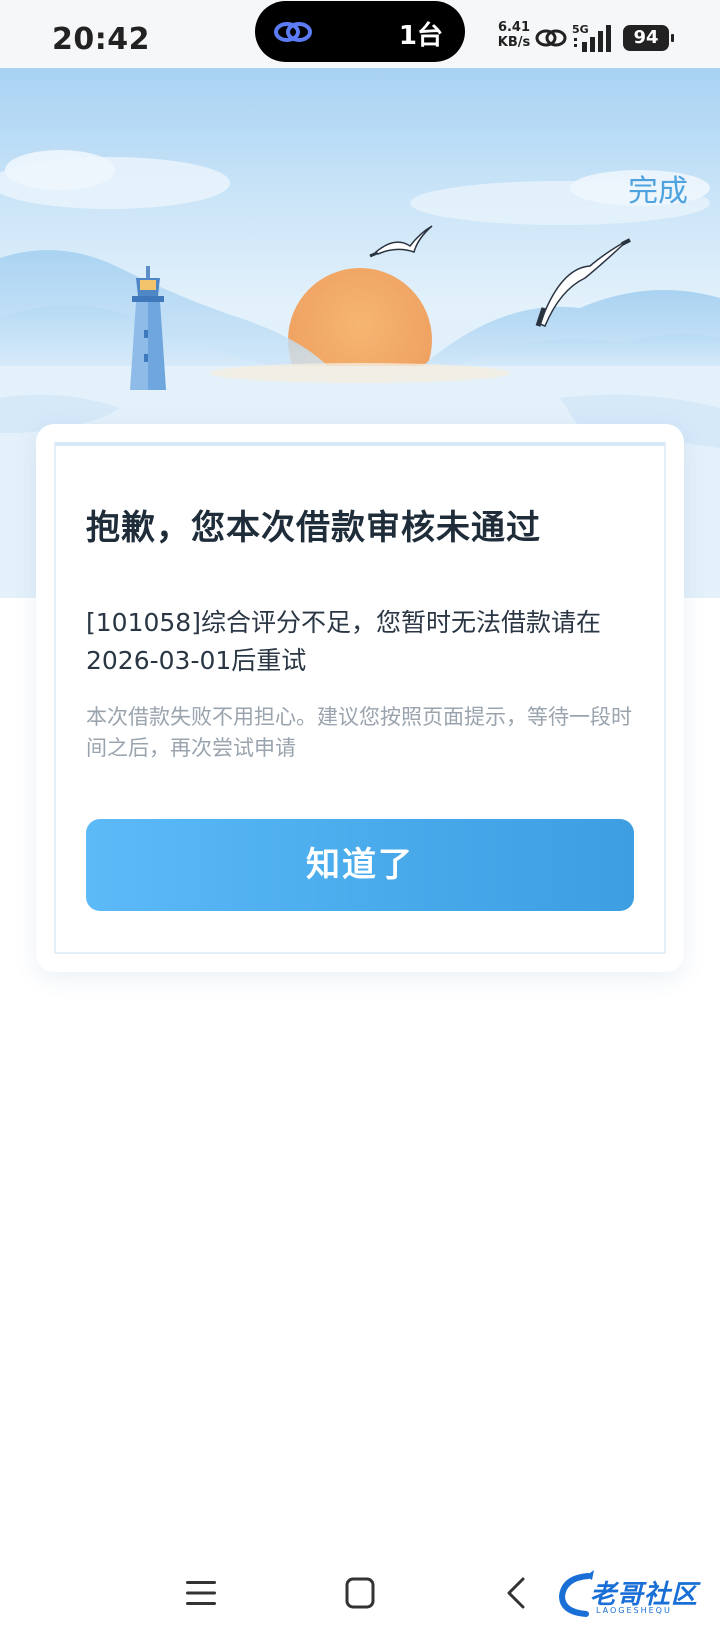  I want to click on result-tip: 本次借款失败不用担心。建议您按照页面提示，等待一段时间之后，再次尝试申请, so click(359, 732).